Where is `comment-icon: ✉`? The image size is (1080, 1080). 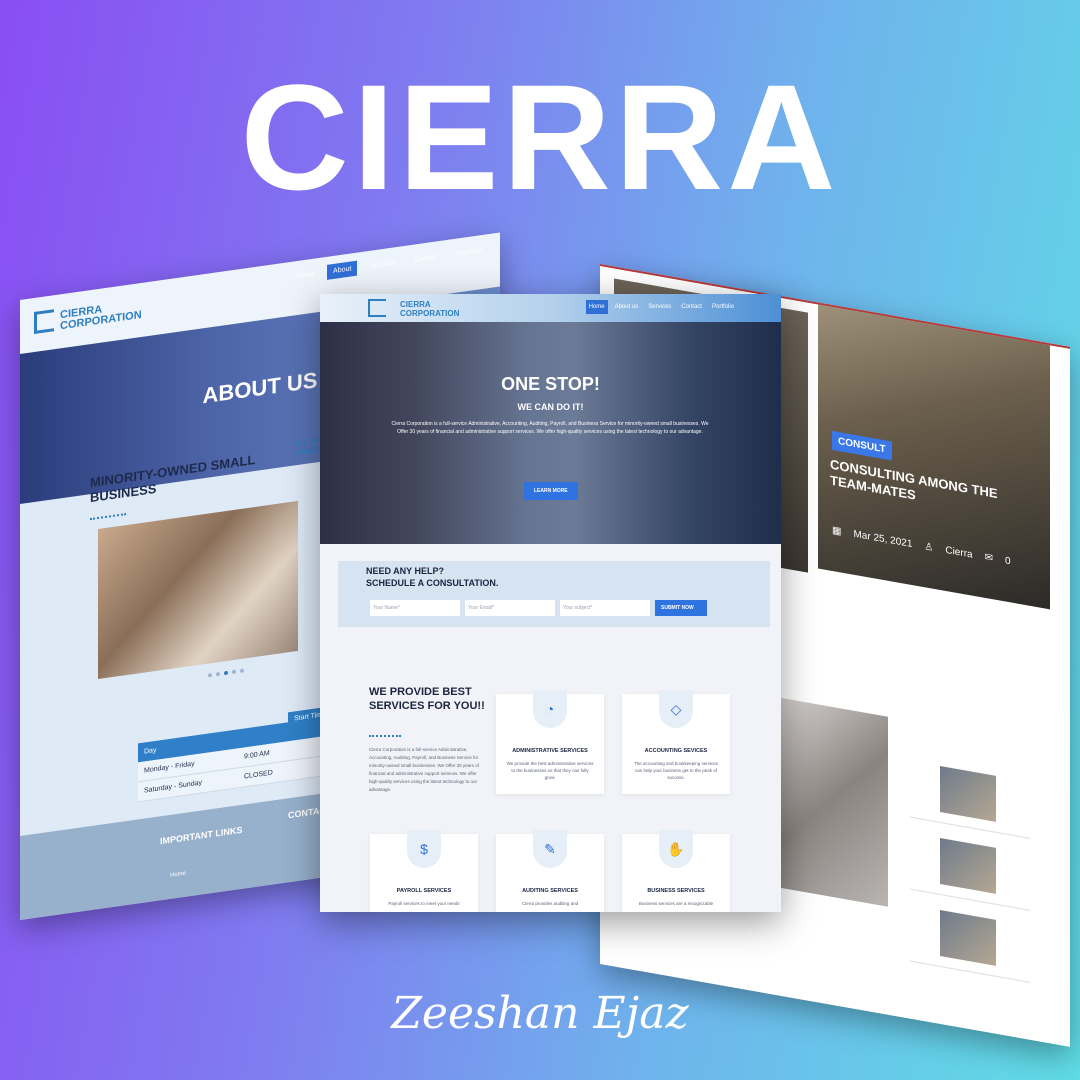
comment-icon: ✉ is located at coordinates (988, 558).